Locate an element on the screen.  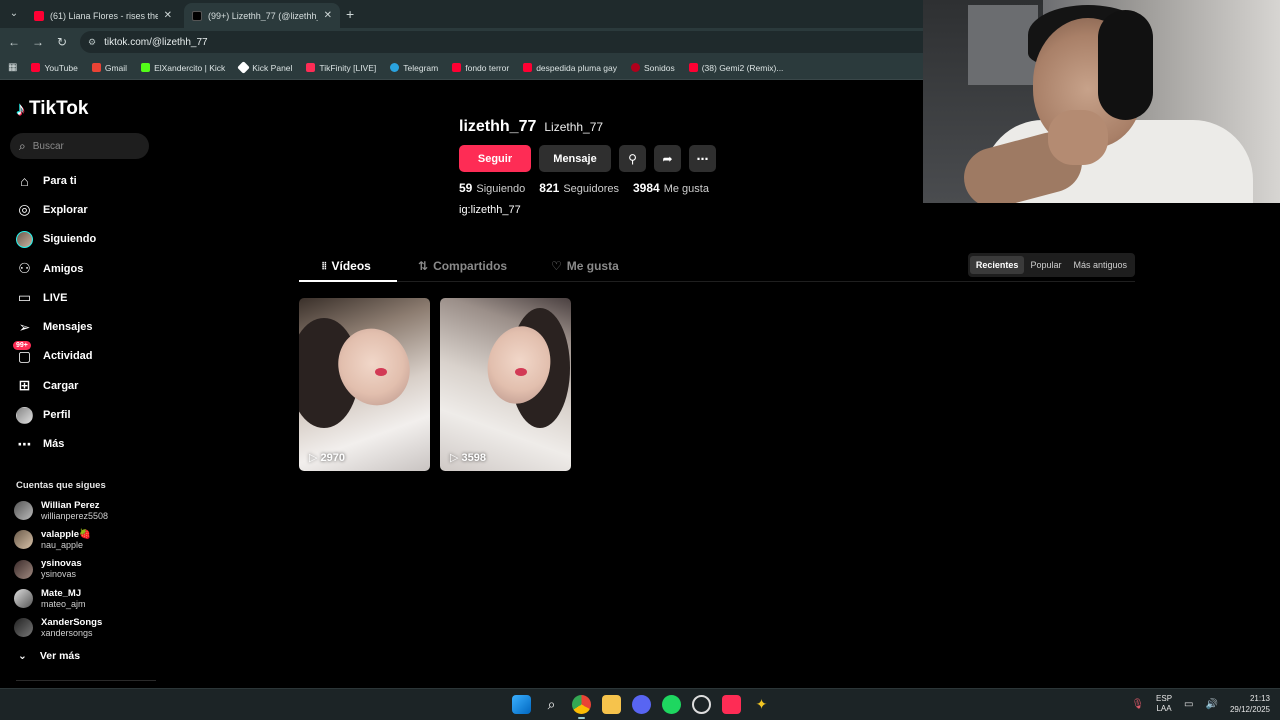
bookmark-label: TikFinity [LIVE] is located at coordinates (348, 67).